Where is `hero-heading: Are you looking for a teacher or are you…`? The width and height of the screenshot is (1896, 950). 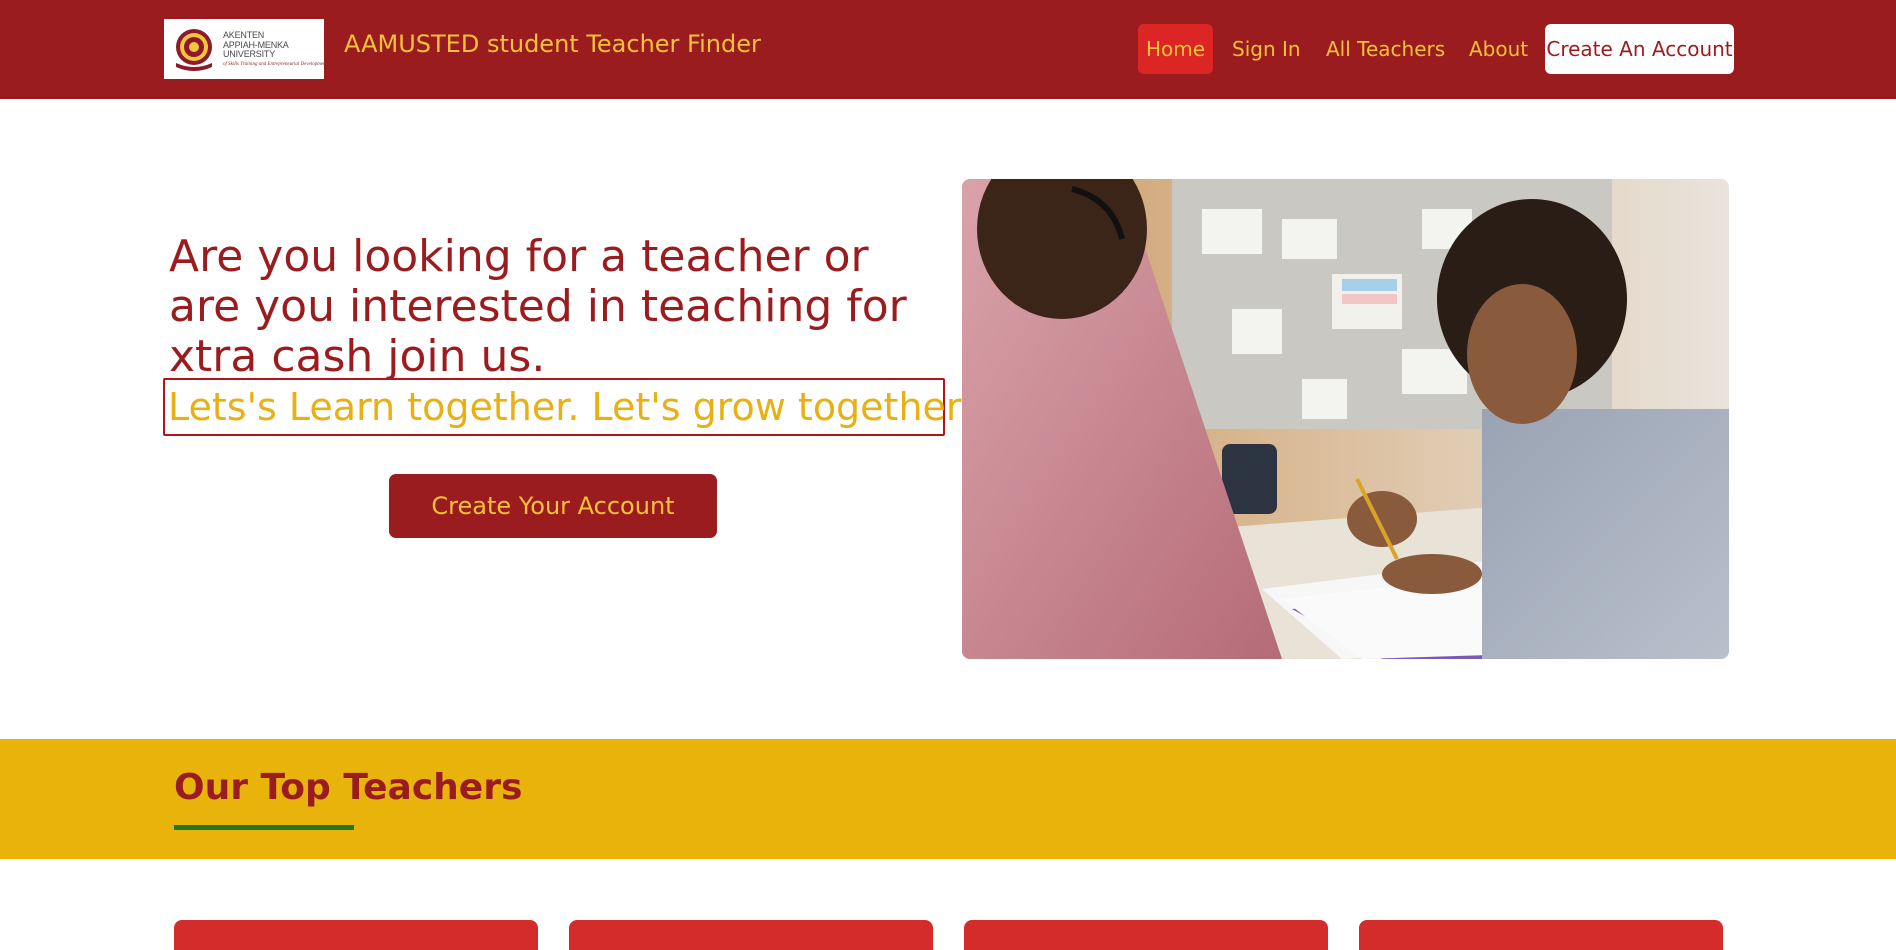
hero-heading: Are you looking for a teacher or are you… is located at coordinates (538, 306).